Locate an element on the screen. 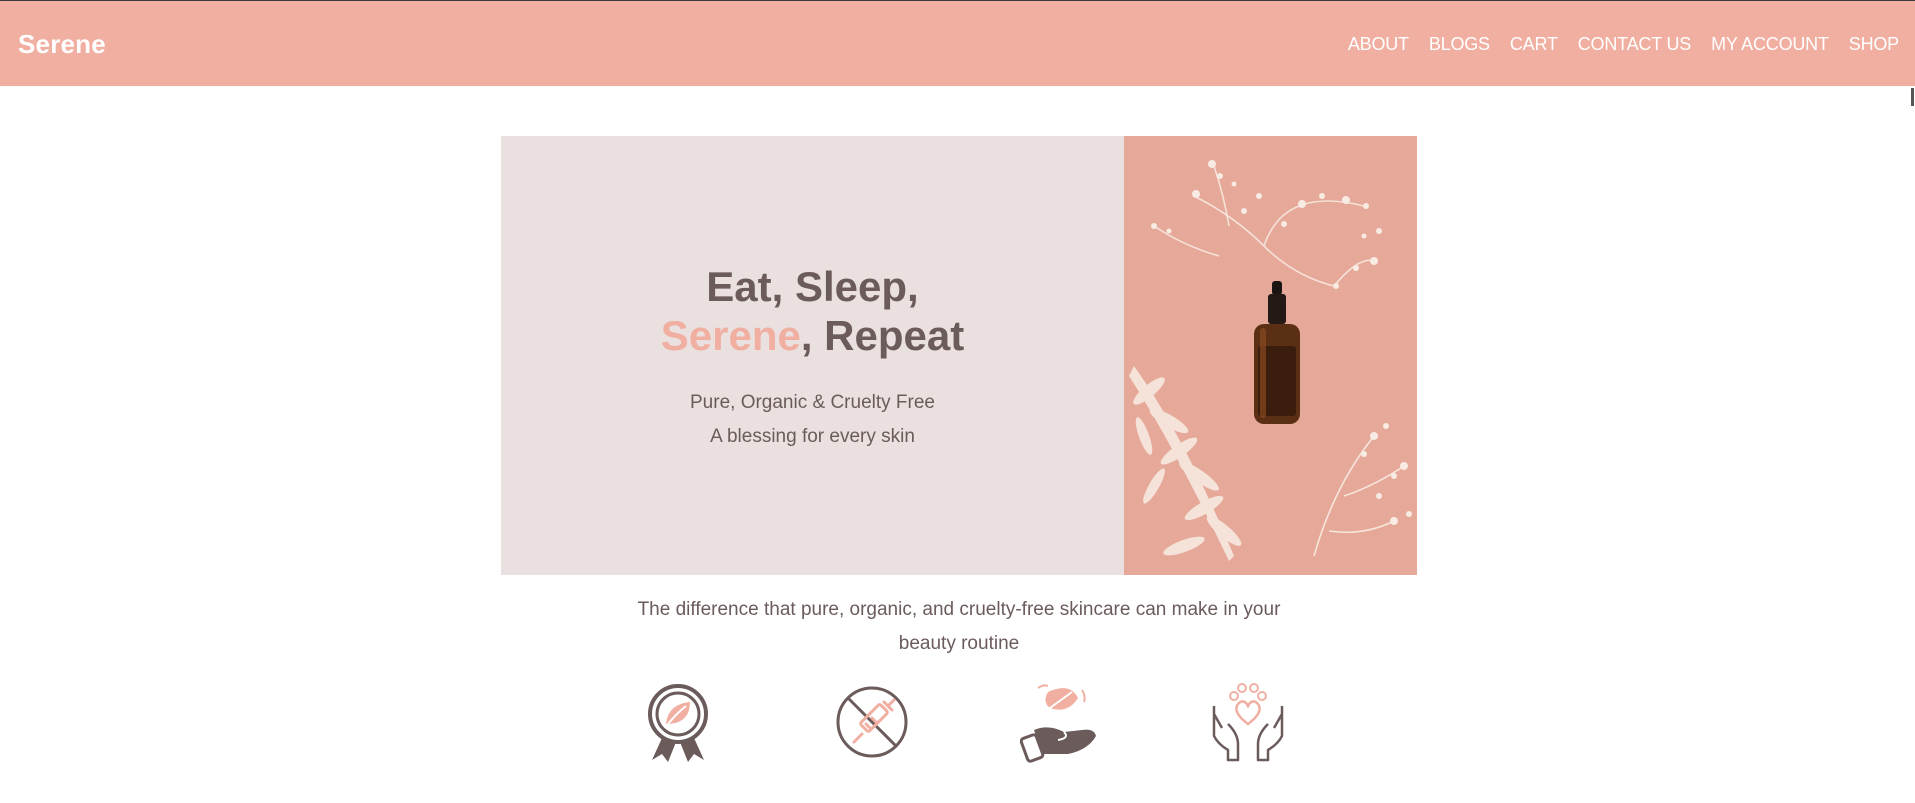  hero-title: Eat, Sleep, Serene, Repeat is located at coordinates (812, 311).